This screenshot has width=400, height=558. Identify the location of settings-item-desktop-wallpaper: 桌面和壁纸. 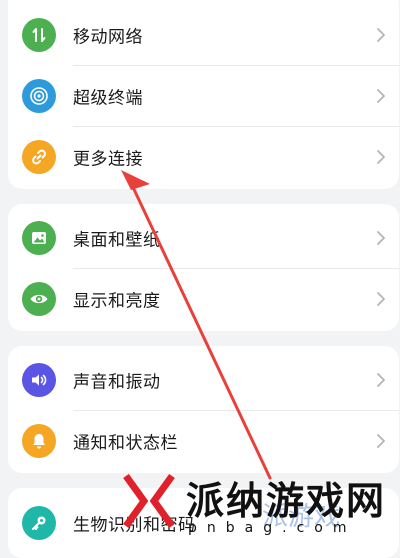
(203, 237).